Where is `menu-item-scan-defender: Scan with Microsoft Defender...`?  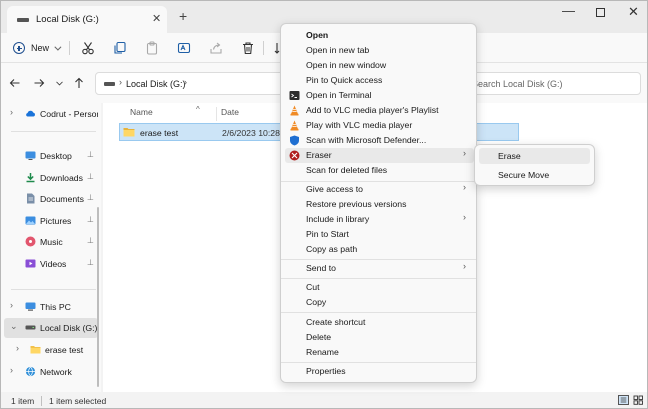
menu-item-scan-defender: Scan with Microsoft Defender... is located at coordinates (379, 140).